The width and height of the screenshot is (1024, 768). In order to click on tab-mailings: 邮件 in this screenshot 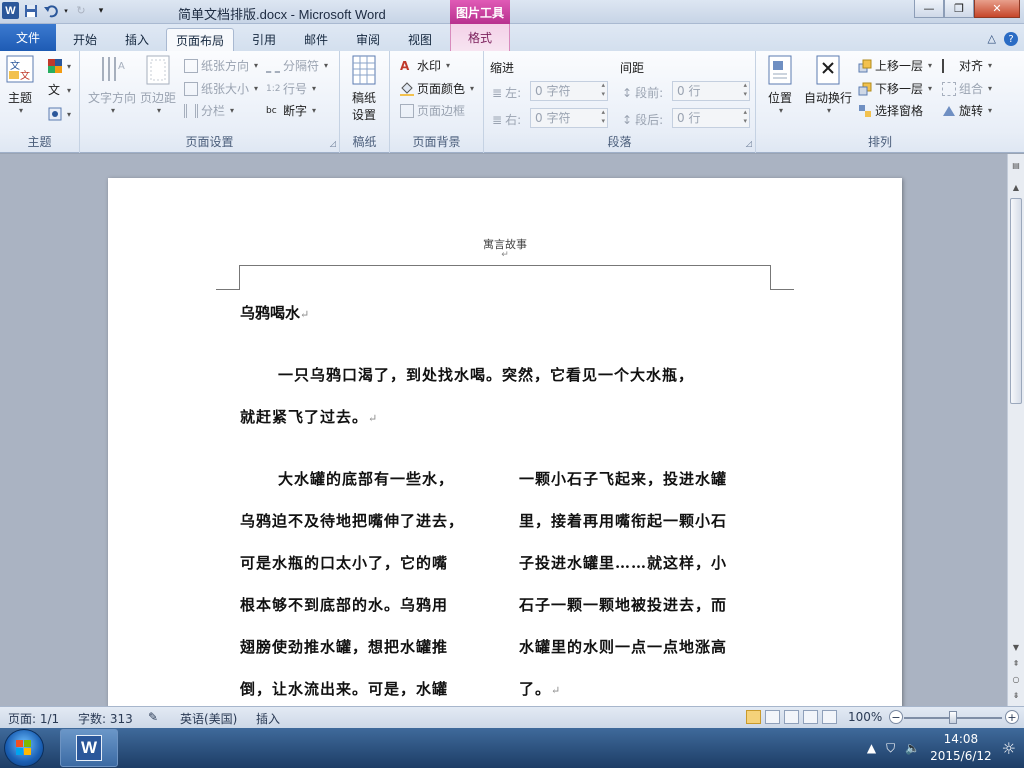, I will do `click(316, 39)`.